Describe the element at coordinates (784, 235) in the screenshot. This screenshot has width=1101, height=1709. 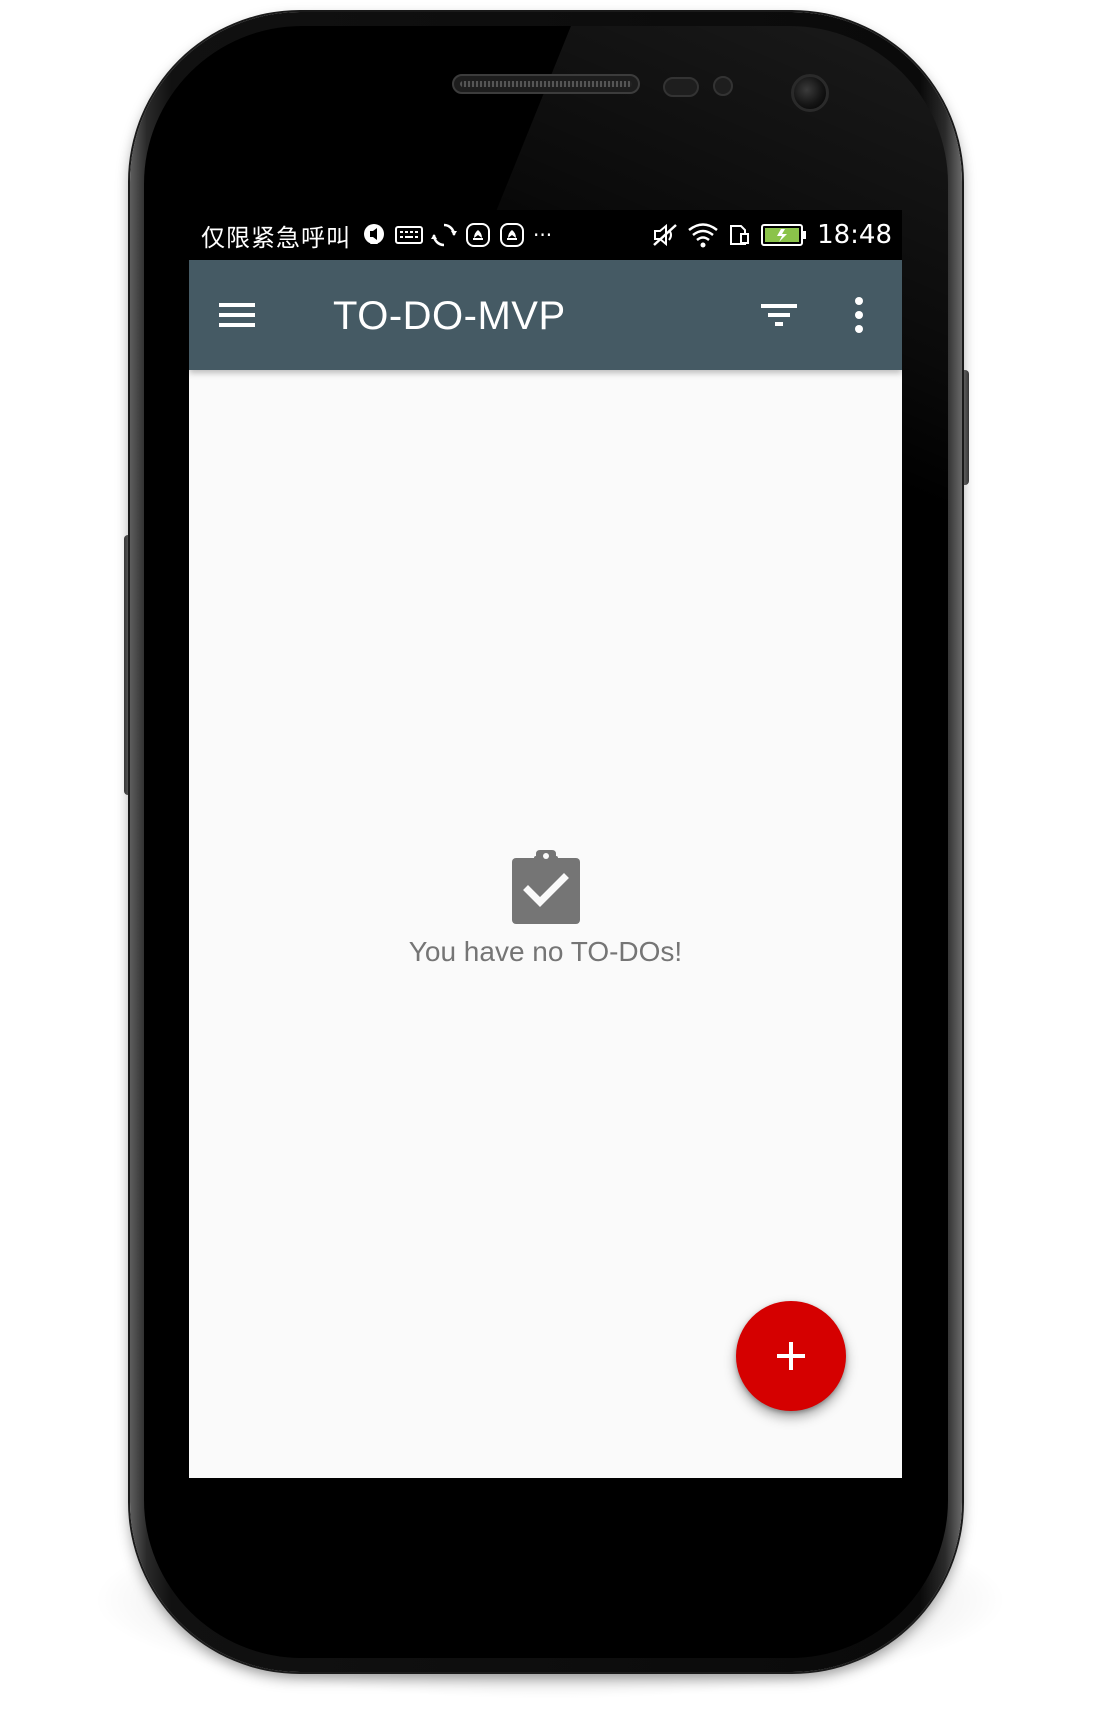
I see `battery-charging-icon` at that location.